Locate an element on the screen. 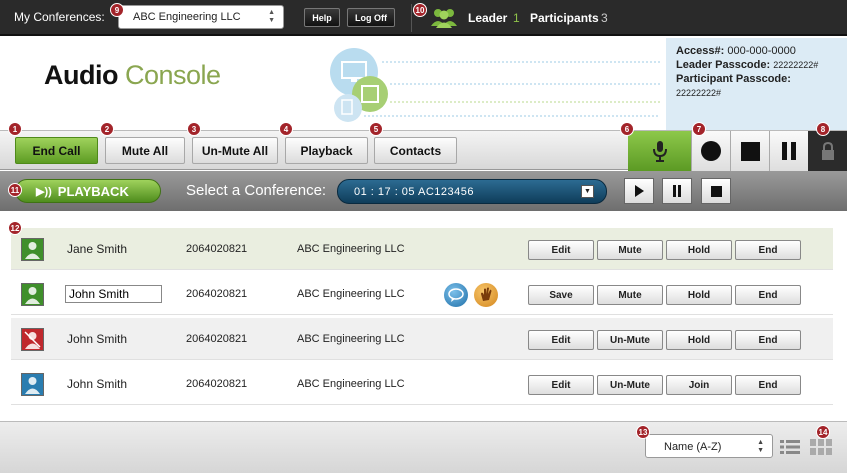  participants-count: 3 is located at coordinates (604, 18).